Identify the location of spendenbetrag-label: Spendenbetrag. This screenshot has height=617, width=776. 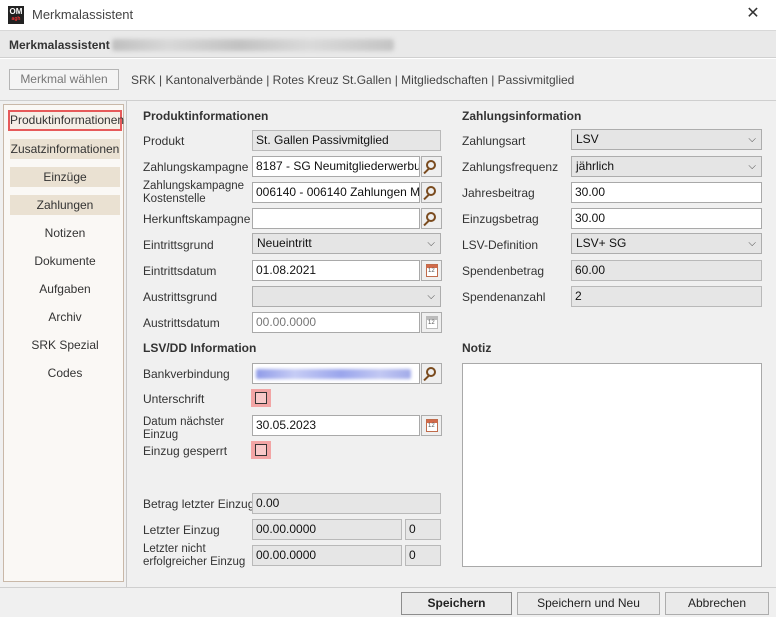
(503, 271).